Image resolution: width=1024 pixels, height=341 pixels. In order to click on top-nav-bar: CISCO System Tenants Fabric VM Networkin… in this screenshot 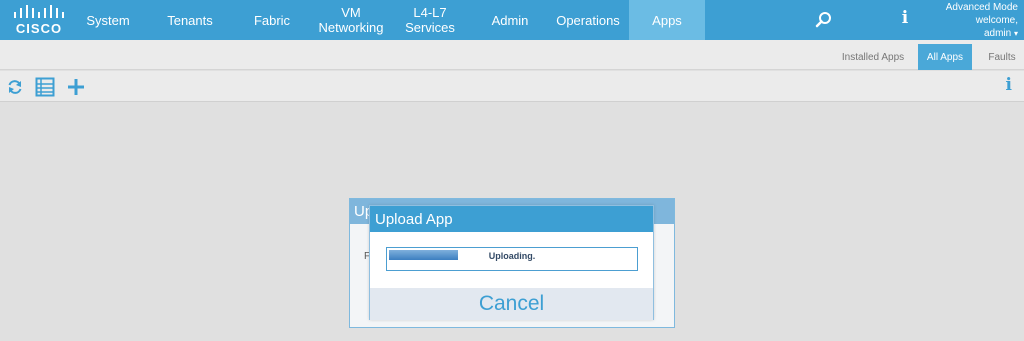, I will do `click(512, 20)`.